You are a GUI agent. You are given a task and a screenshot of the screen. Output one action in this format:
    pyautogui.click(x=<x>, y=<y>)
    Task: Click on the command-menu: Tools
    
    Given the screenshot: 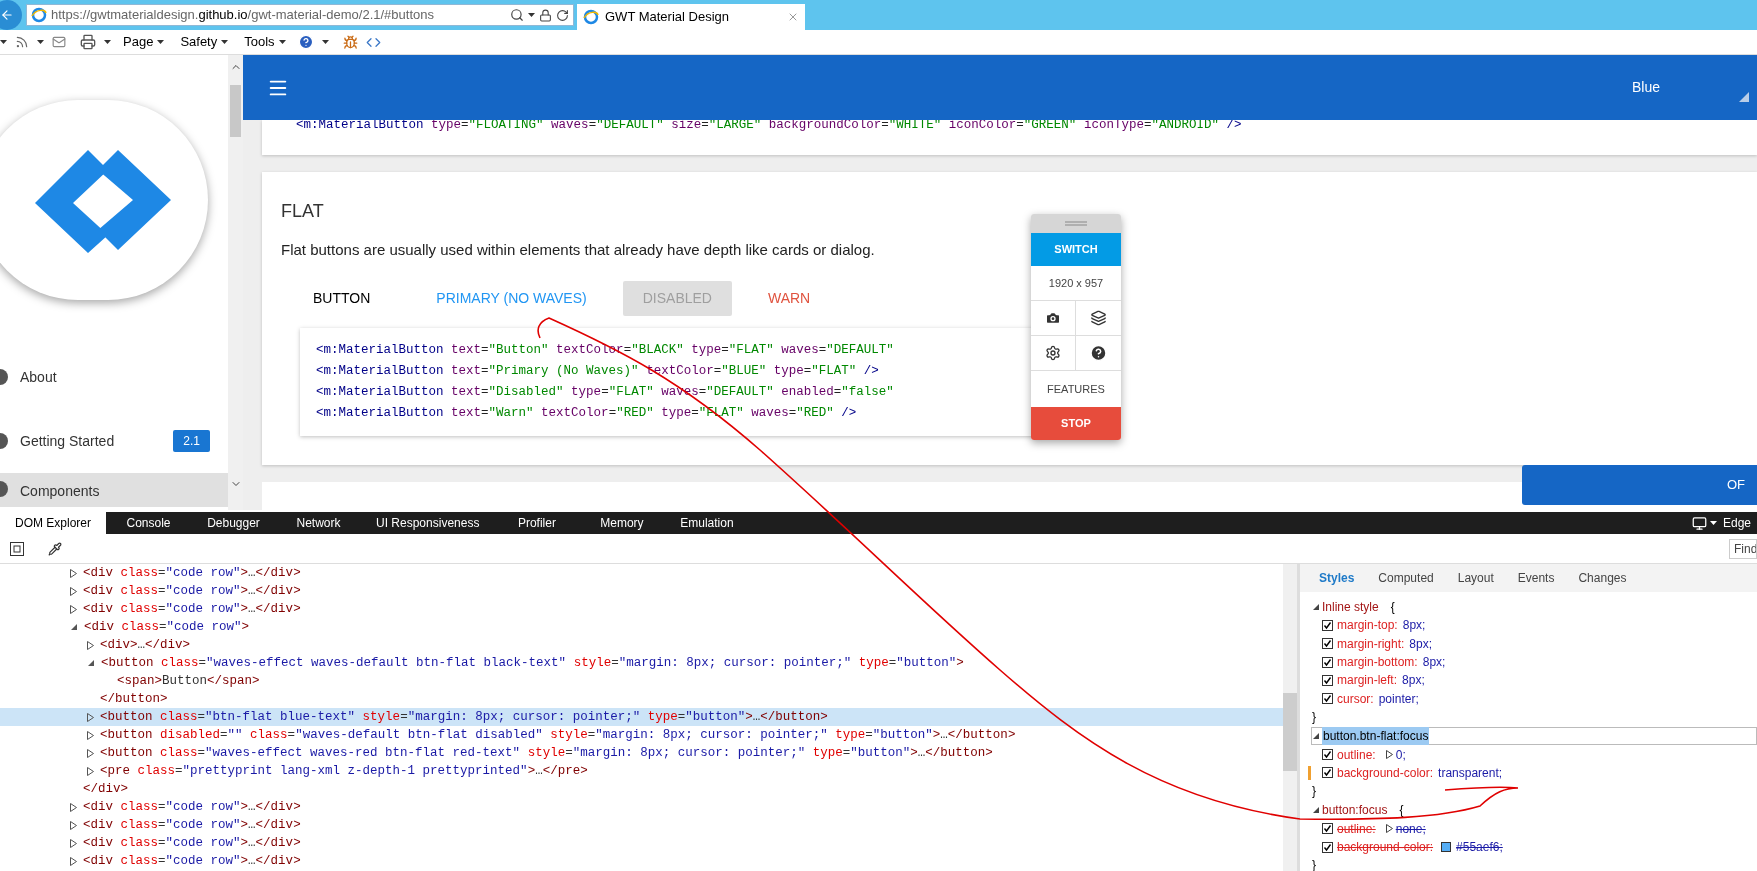 What is the action you would take?
    pyautogui.click(x=265, y=42)
    